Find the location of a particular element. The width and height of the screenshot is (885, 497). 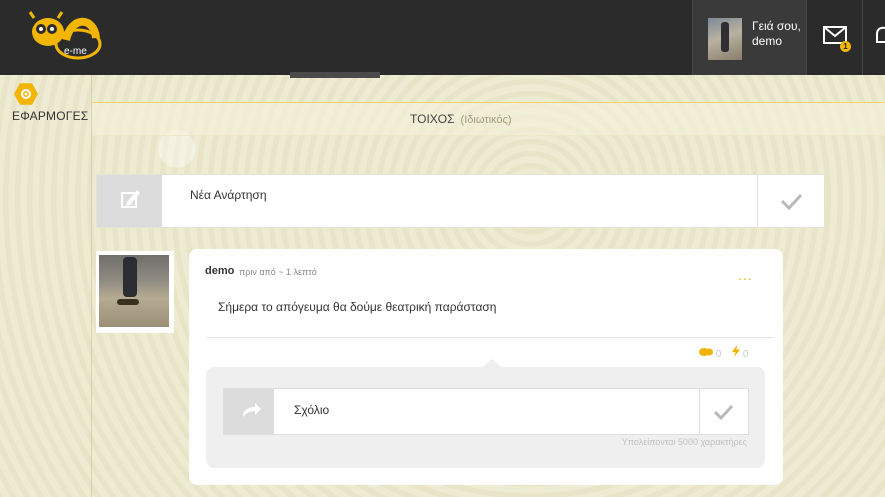

mail-badge: 1 is located at coordinates (845, 46).